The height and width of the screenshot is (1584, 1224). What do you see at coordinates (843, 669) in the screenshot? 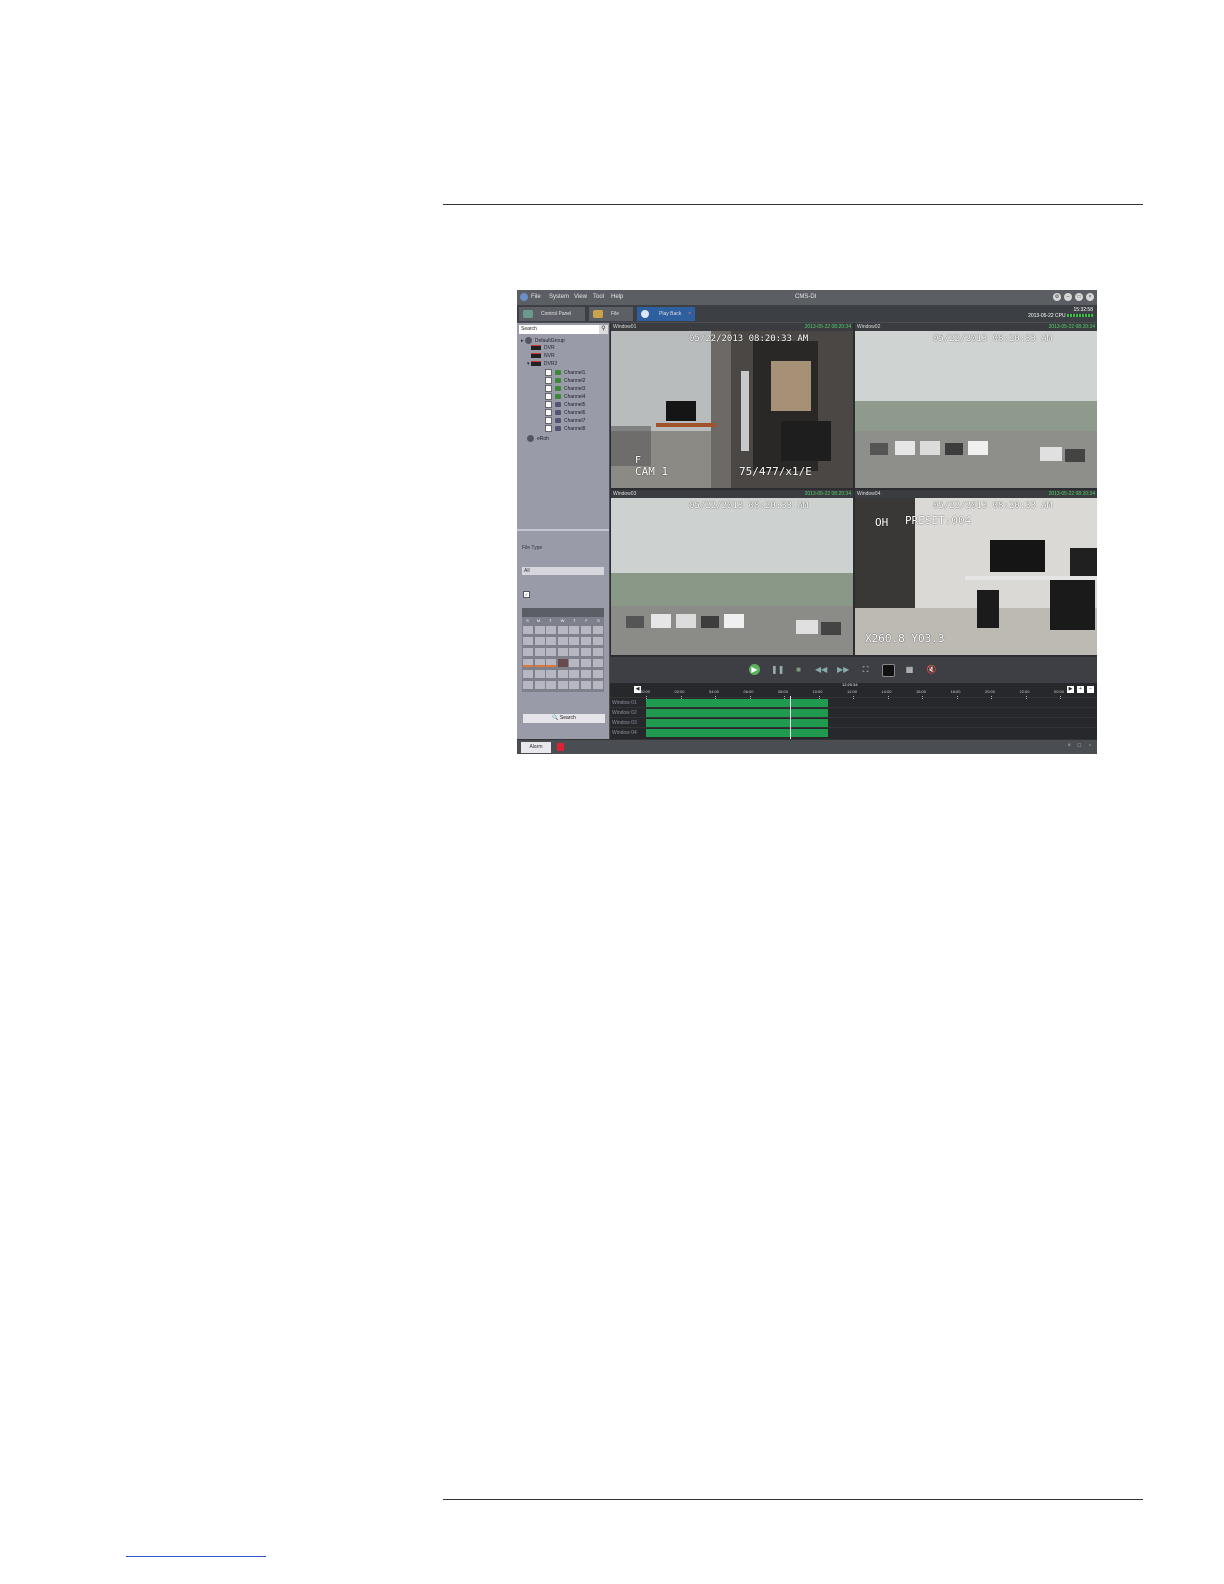
I see `fast-forward-icon: ▶▶` at bounding box center [843, 669].